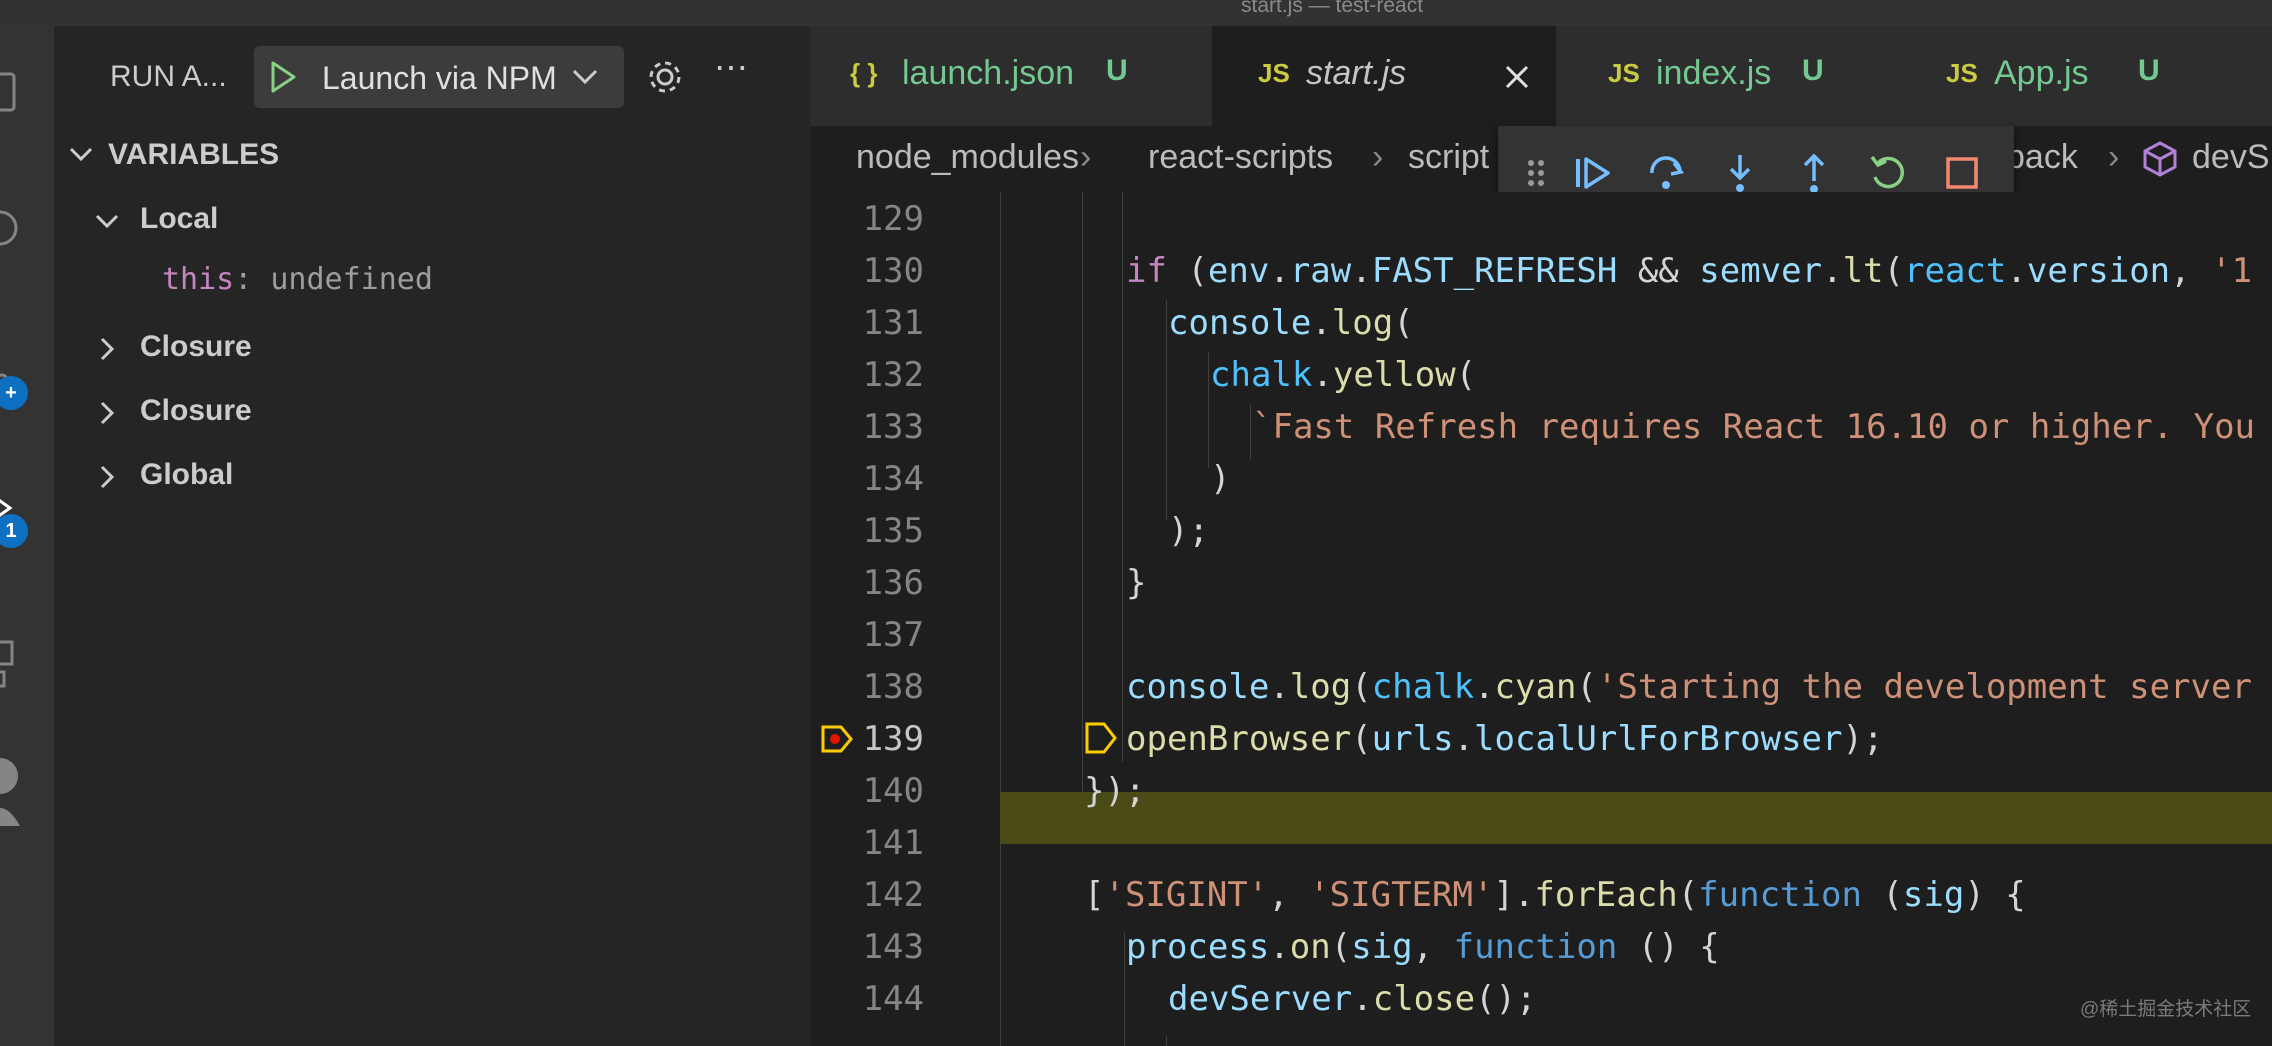 This screenshot has width=2272, height=1046. Describe the element at coordinates (1541, 478) in the screenshot. I see `code-line: 134 )` at that location.